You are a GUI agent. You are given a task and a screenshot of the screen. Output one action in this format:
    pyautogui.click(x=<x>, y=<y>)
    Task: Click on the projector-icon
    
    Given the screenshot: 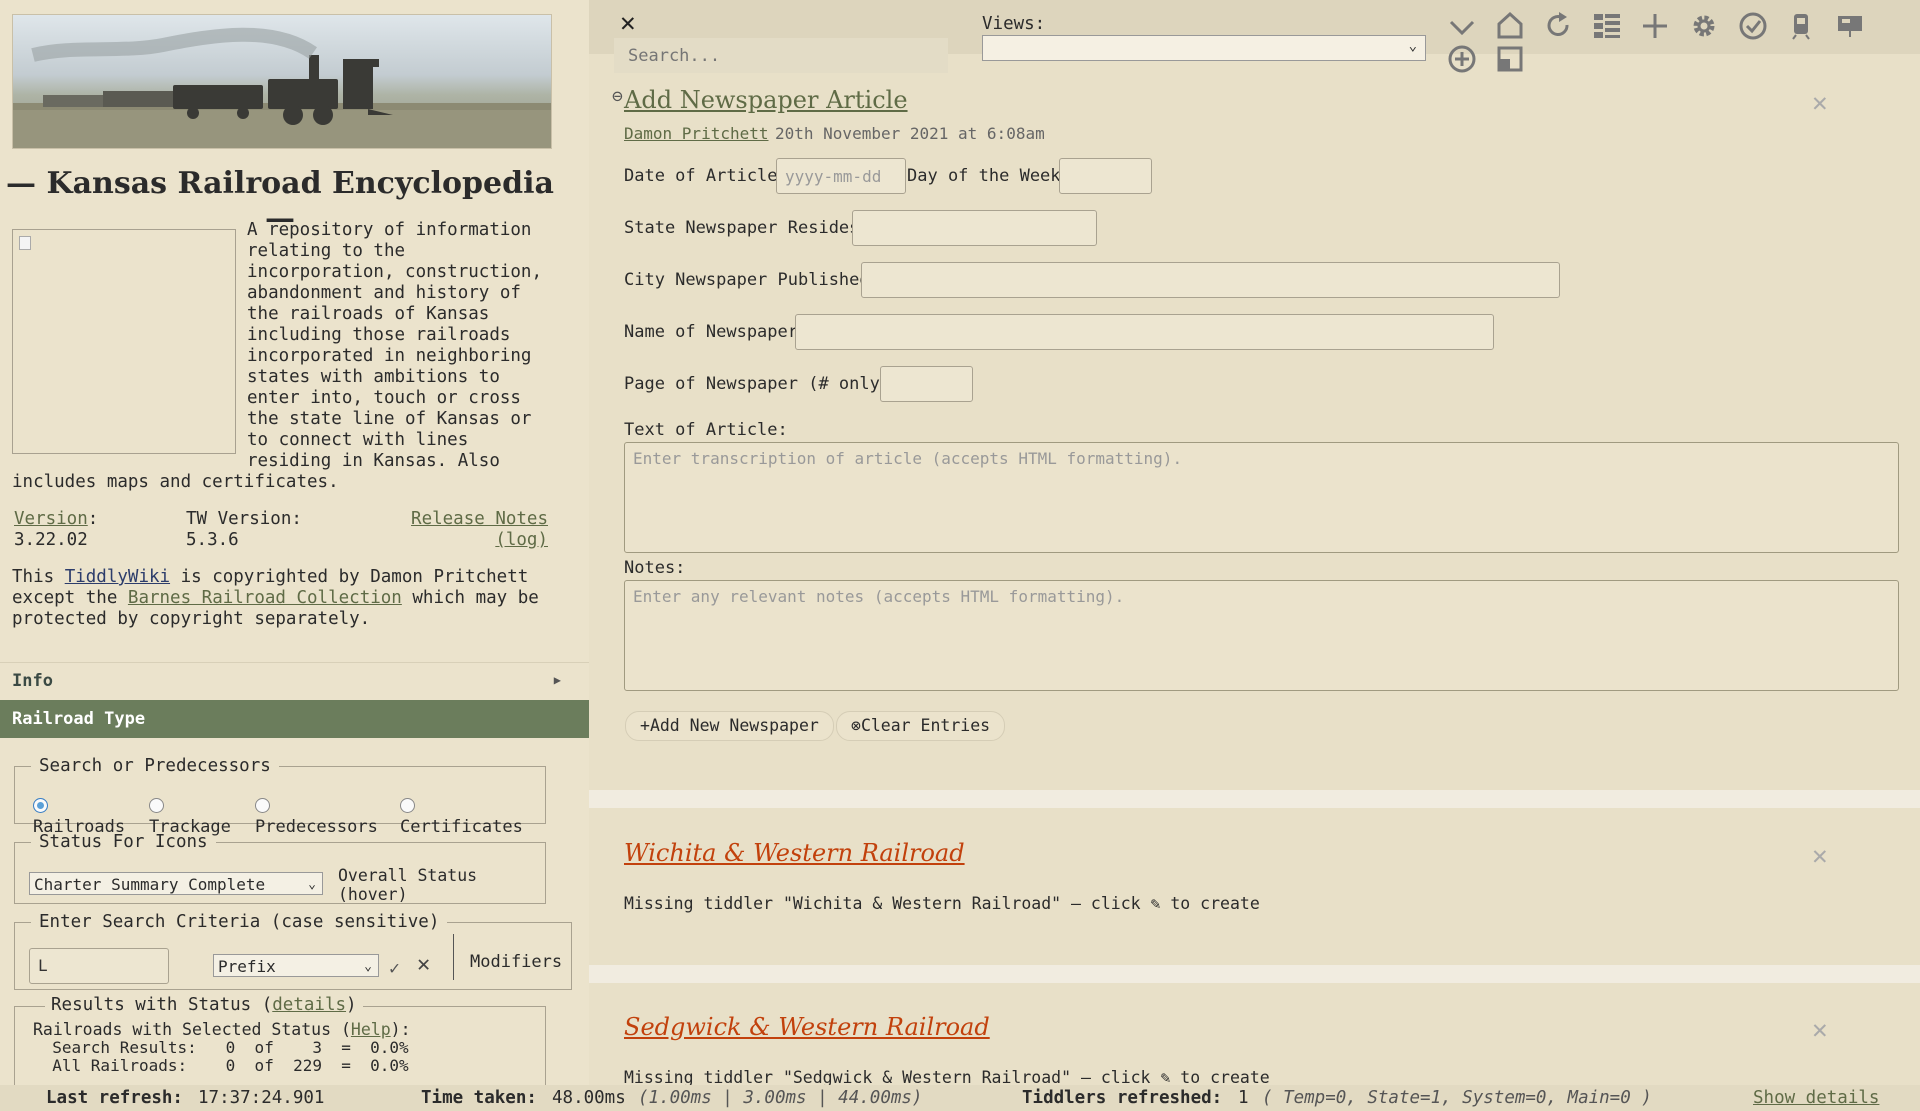 What is the action you would take?
    pyautogui.click(x=1850, y=26)
    